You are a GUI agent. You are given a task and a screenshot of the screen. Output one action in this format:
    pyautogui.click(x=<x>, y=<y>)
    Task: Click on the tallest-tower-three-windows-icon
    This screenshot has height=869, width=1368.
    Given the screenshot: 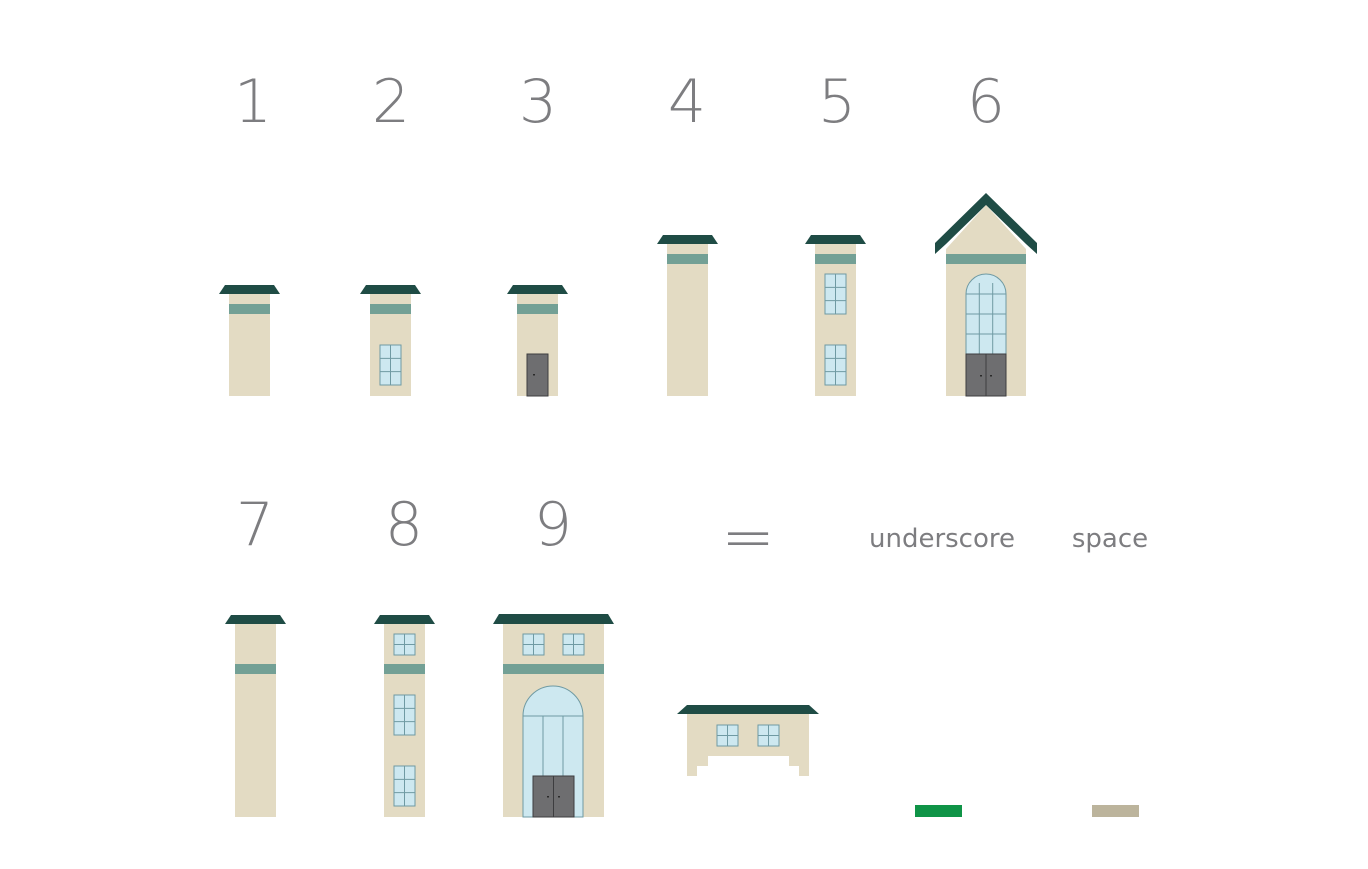 What is the action you would take?
    pyautogui.click(x=404, y=716)
    